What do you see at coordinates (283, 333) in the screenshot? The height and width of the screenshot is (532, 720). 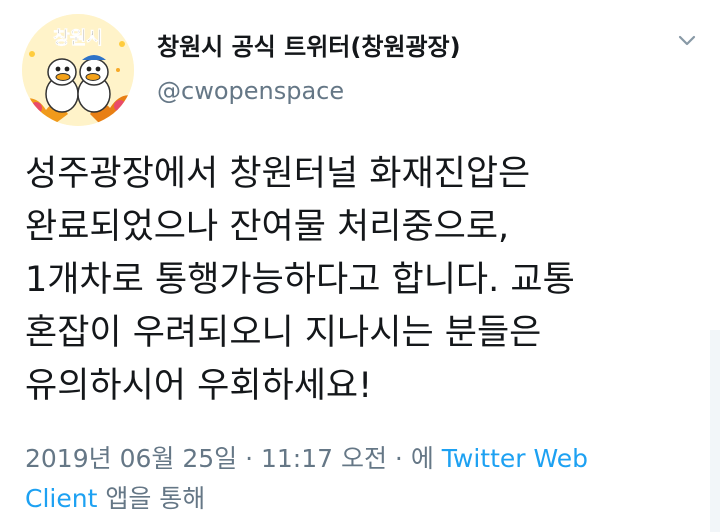 I see `tweet-line: 혼잡이 우려되오니 지나시는 분들은` at bounding box center [283, 333].